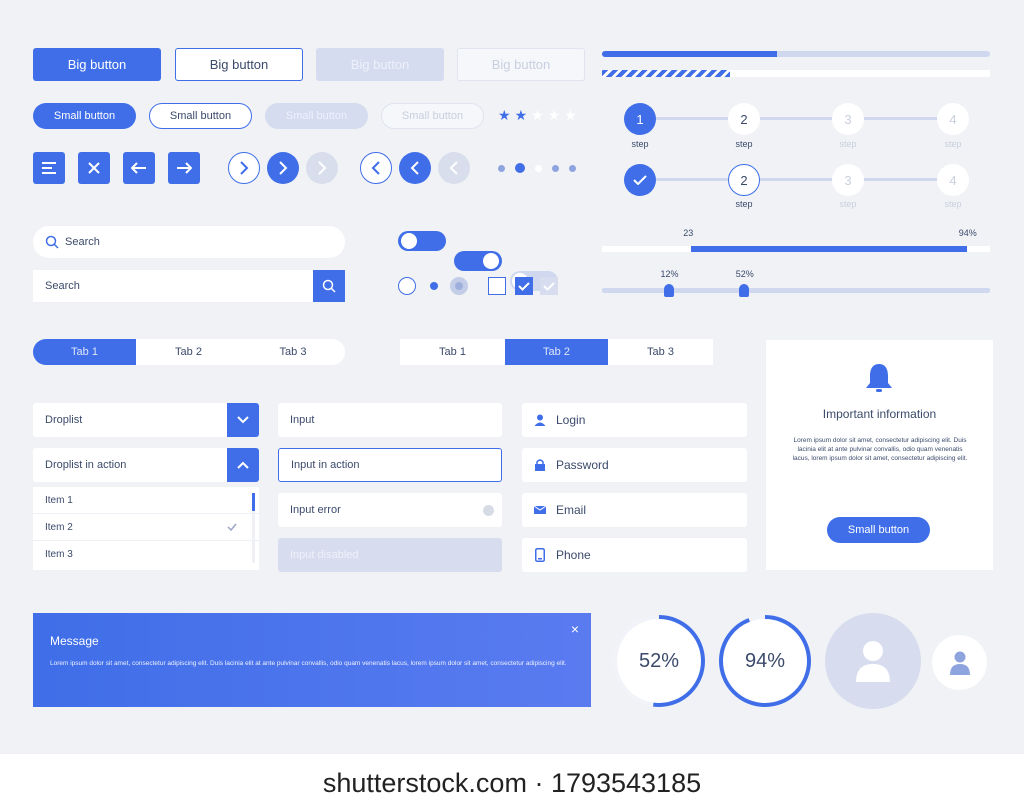  What do you see at coordinates (74, 641) in the screenshot?
I see `message-title: Message` at bounding box center [74, 641].